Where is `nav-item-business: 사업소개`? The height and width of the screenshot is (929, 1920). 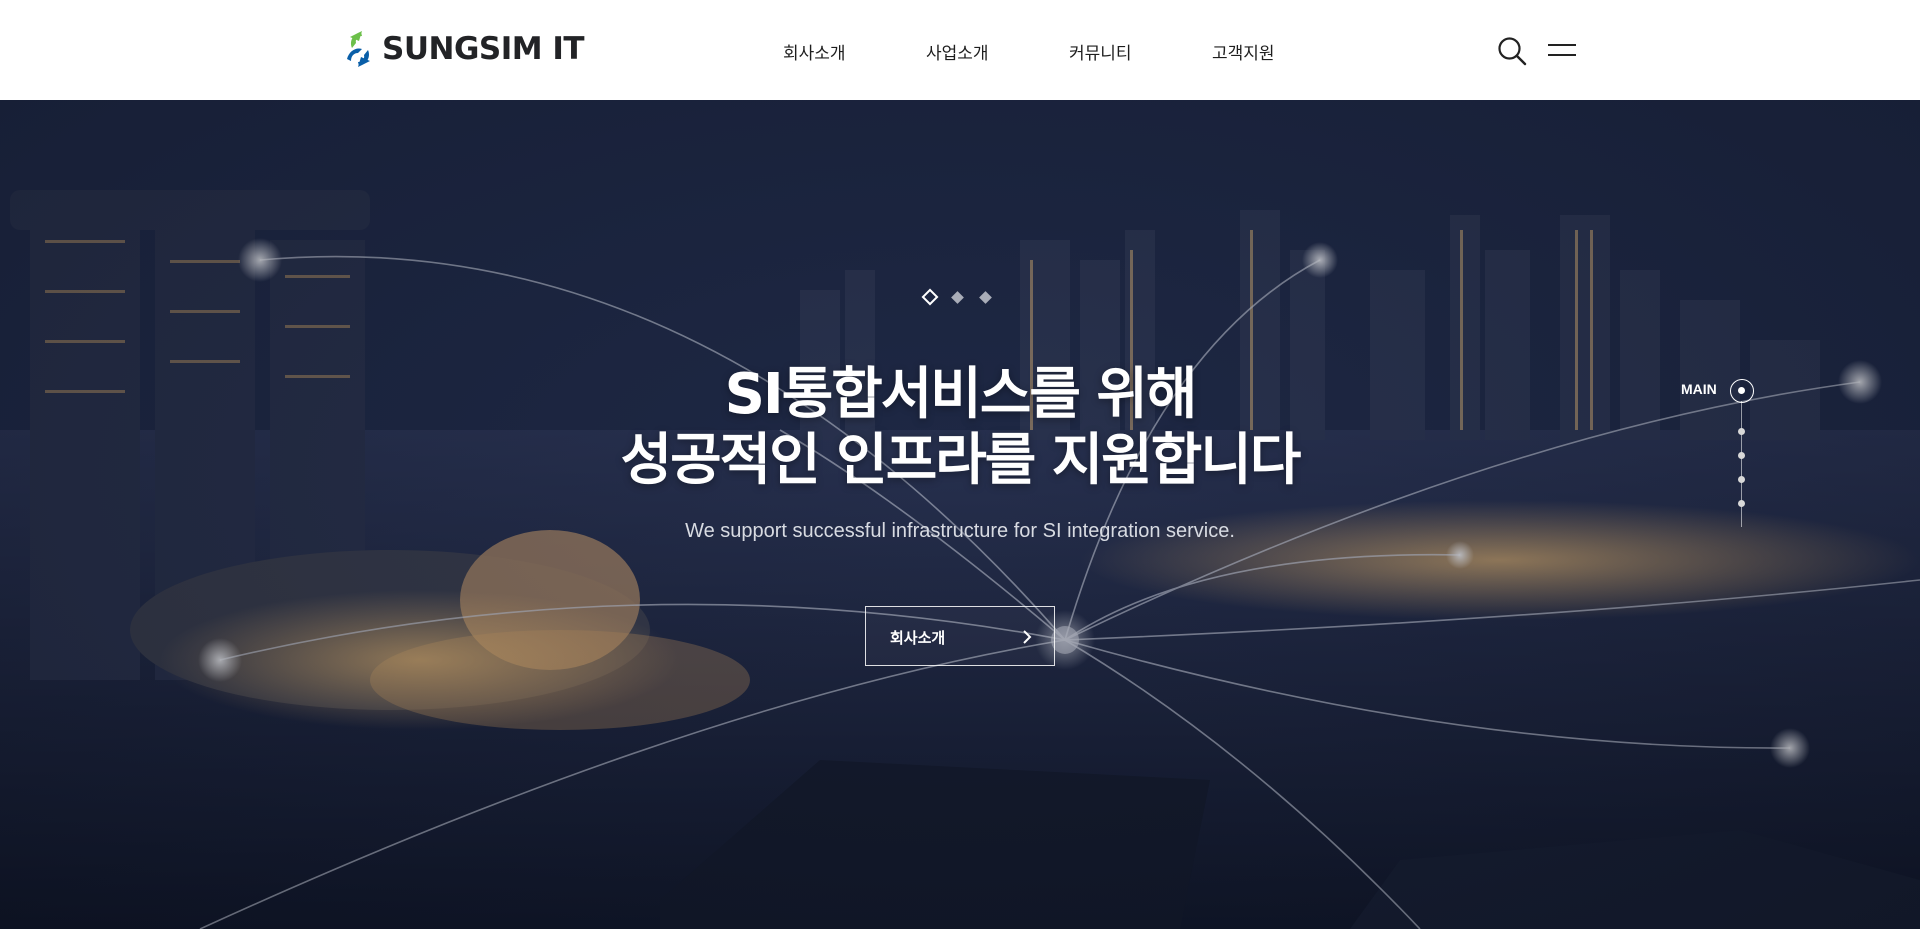
nav-item-business: 사업소개 is located at coordinates (957, 51).